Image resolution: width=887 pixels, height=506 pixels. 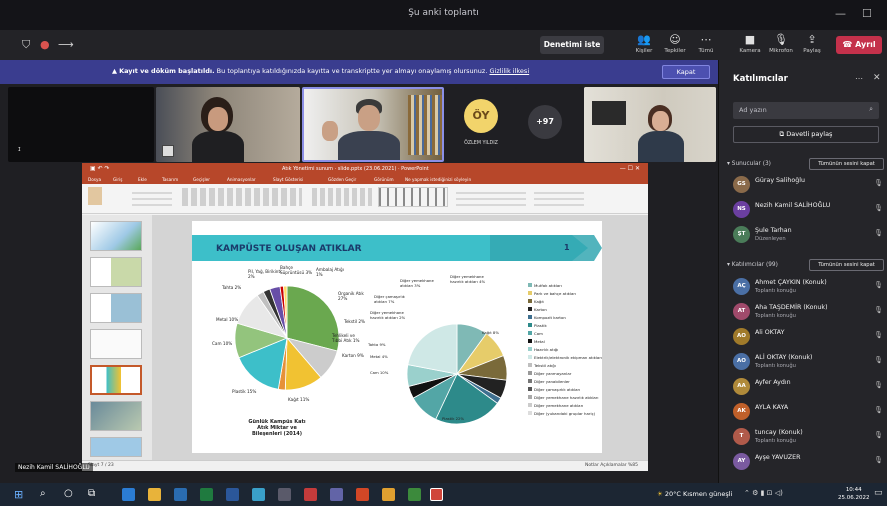 What do you see at coordinates (228, 124) in the screenshot?
I see `video-tile-participant` at bounding box center [228, 124].